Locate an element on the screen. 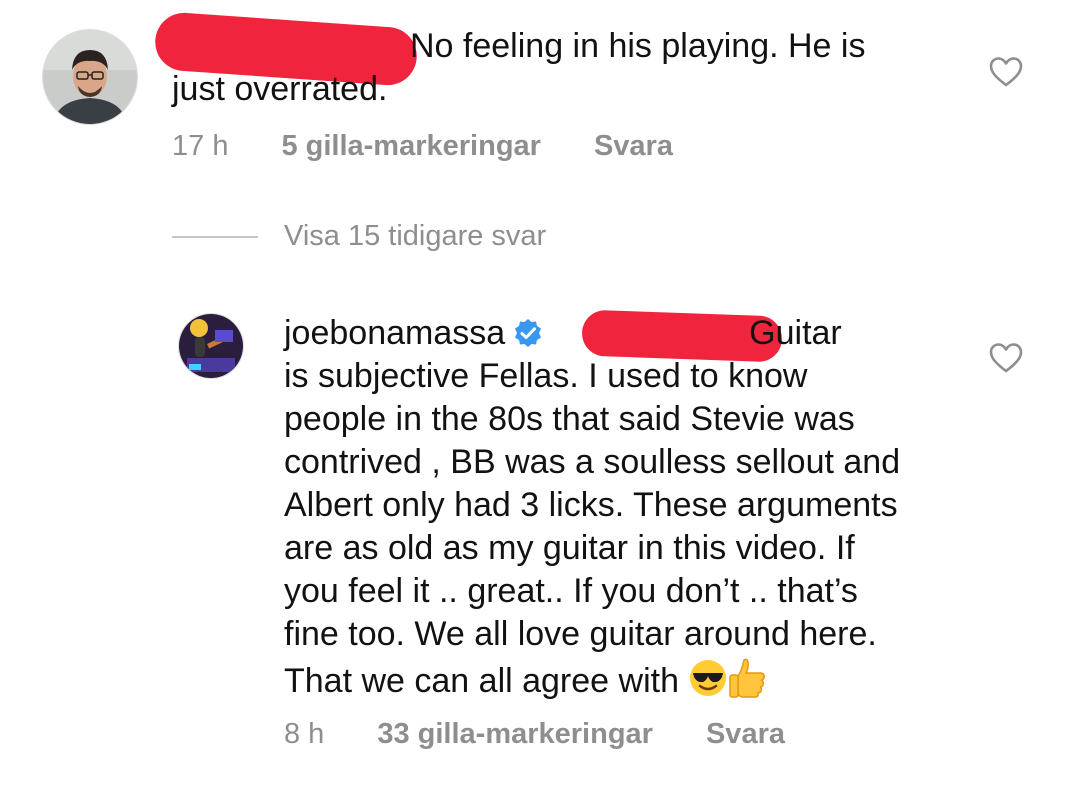 This screenshot has width=1080, height=785. sunglasses-emoji-icon is located at coordinates (708, 678).